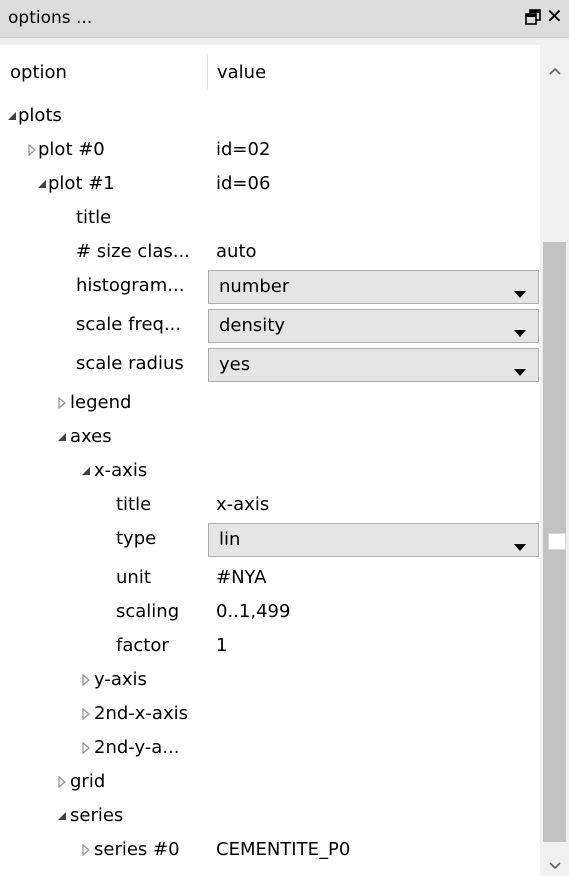 This screenshot has height=876, width=569. I want to click on scroll-up-icon, so click(555, 68).